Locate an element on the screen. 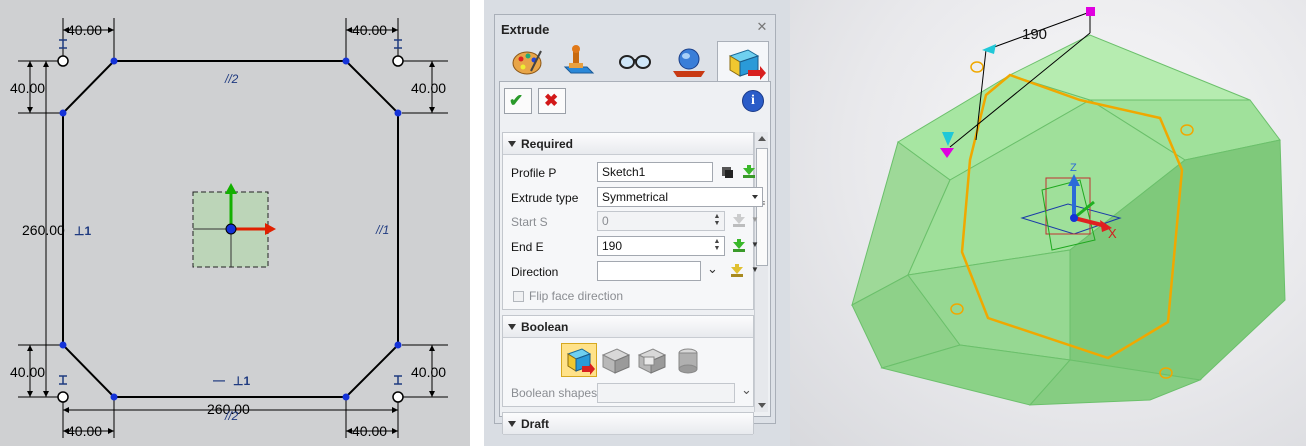 This screenshot has height=446, width=1306. boolean-shapes-label: Boolean shapes is located at coordinates (554, 393).